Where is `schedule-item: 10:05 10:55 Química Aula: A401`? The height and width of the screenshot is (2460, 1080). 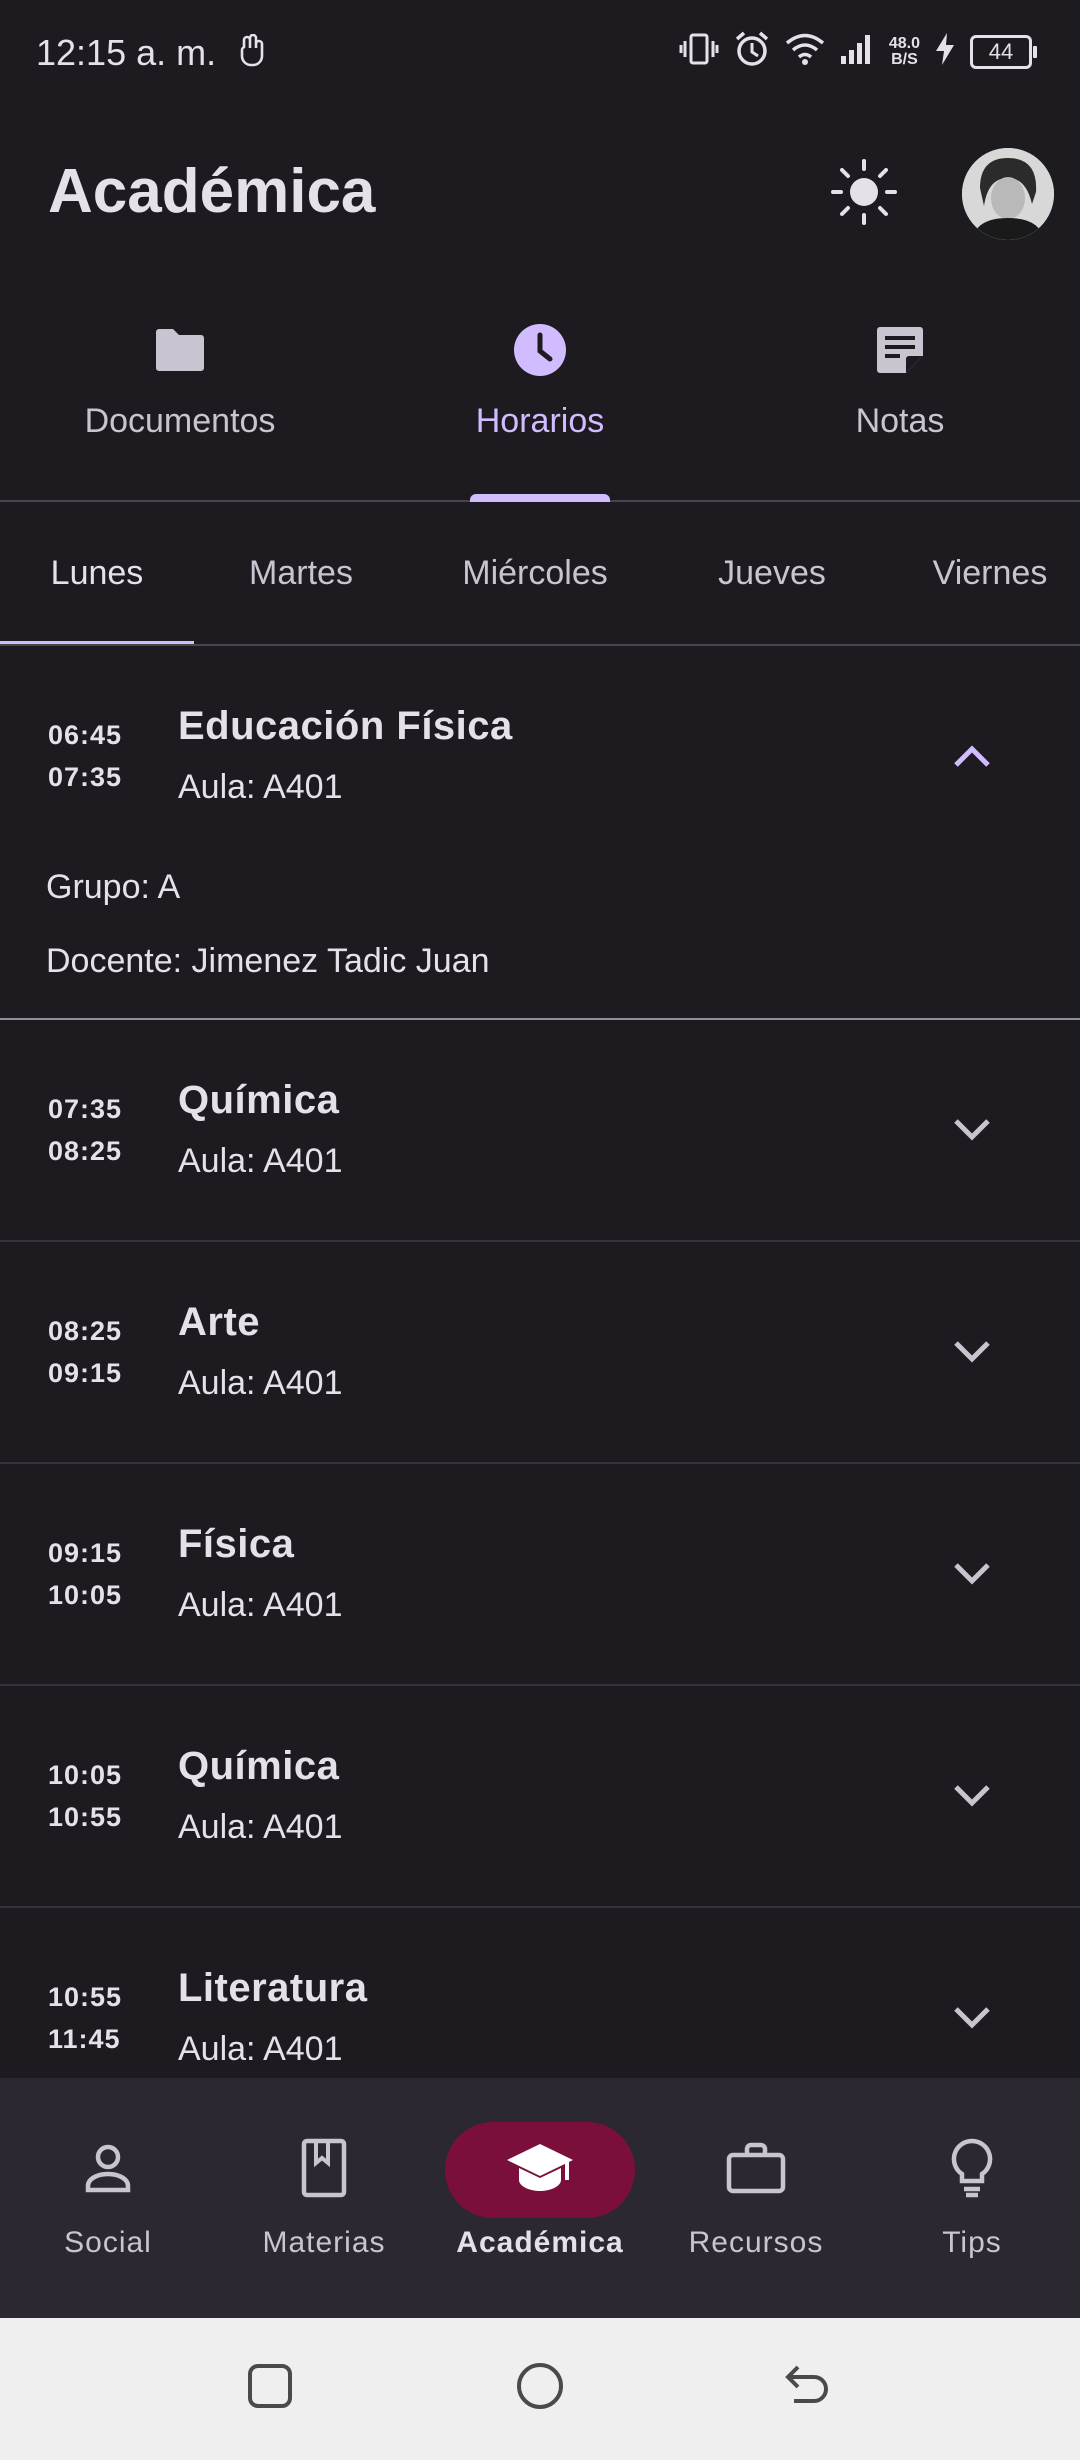 schedule-item: 10:05 10:55 Química Aula: A401 is located at coordinates (540, 1797).